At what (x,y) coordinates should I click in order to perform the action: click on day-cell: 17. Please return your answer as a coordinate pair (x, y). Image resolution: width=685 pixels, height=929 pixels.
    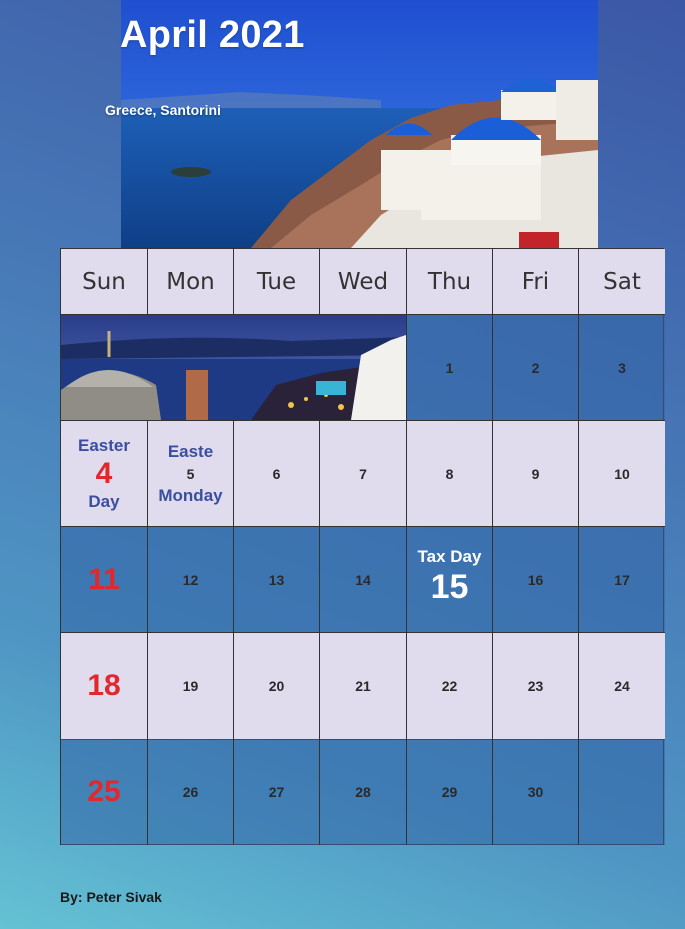
    Looking at the image, I should click on (622, 580).